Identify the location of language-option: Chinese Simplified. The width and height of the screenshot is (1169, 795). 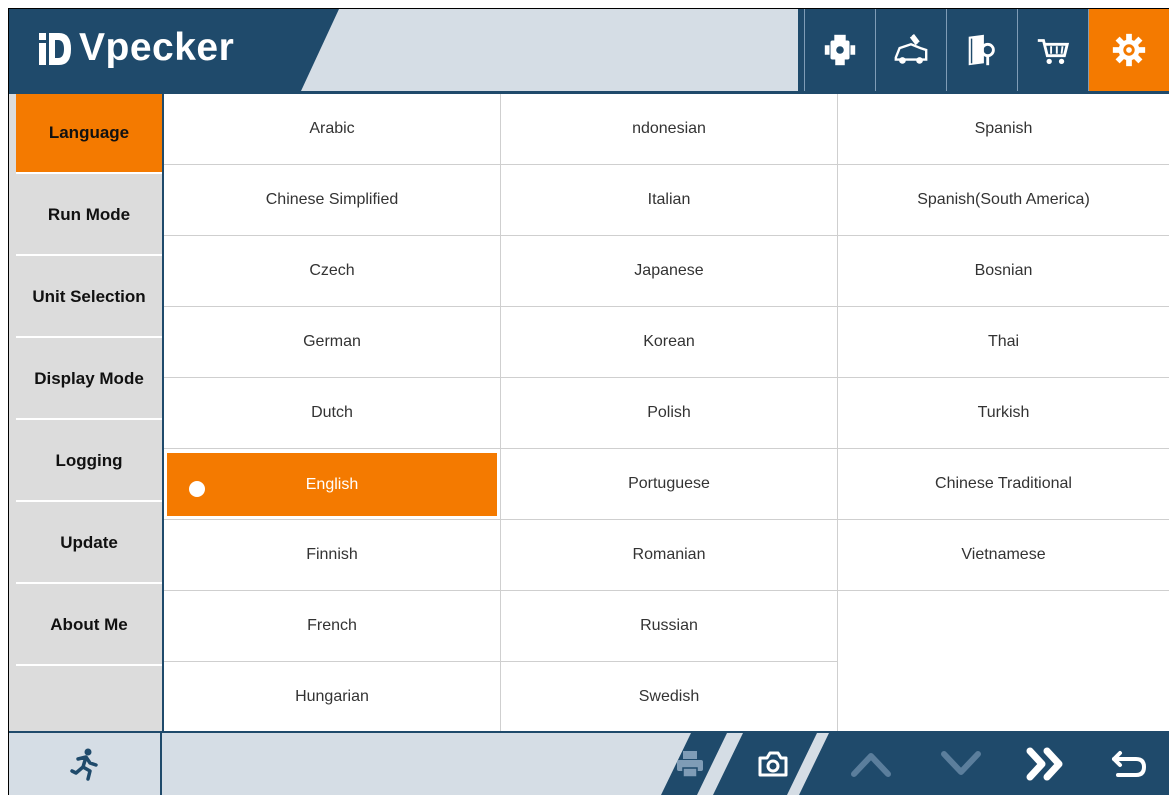
(332, 200).